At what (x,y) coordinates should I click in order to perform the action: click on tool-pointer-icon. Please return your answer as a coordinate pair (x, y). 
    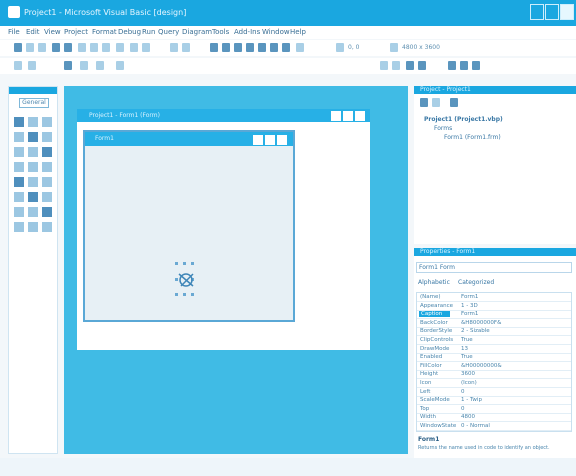
    Looking at the image, I should click on (19, 122).